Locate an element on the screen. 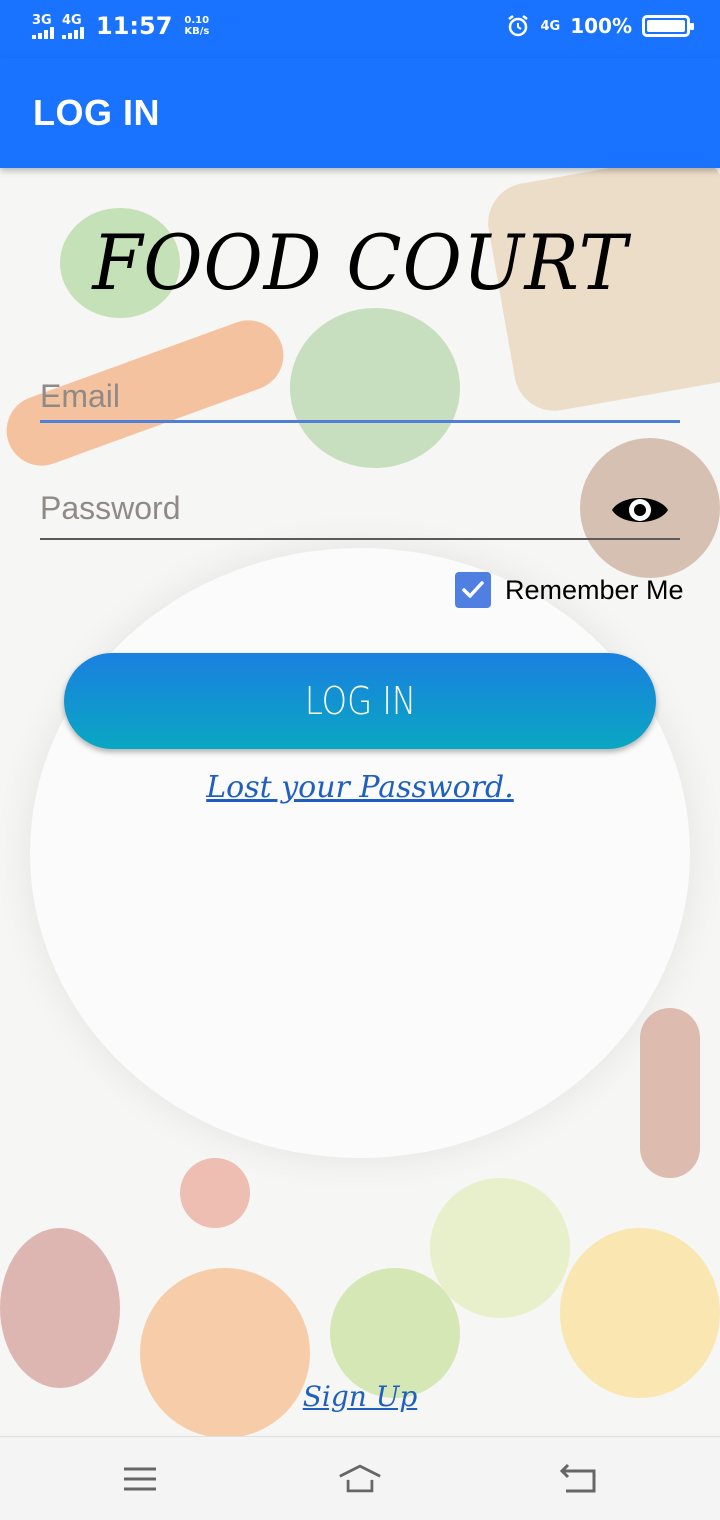 Image resolution: width=720 pixels, height=1520 pixels. network-speed: 0.10 KB/s is located at coordinates (196, 26).